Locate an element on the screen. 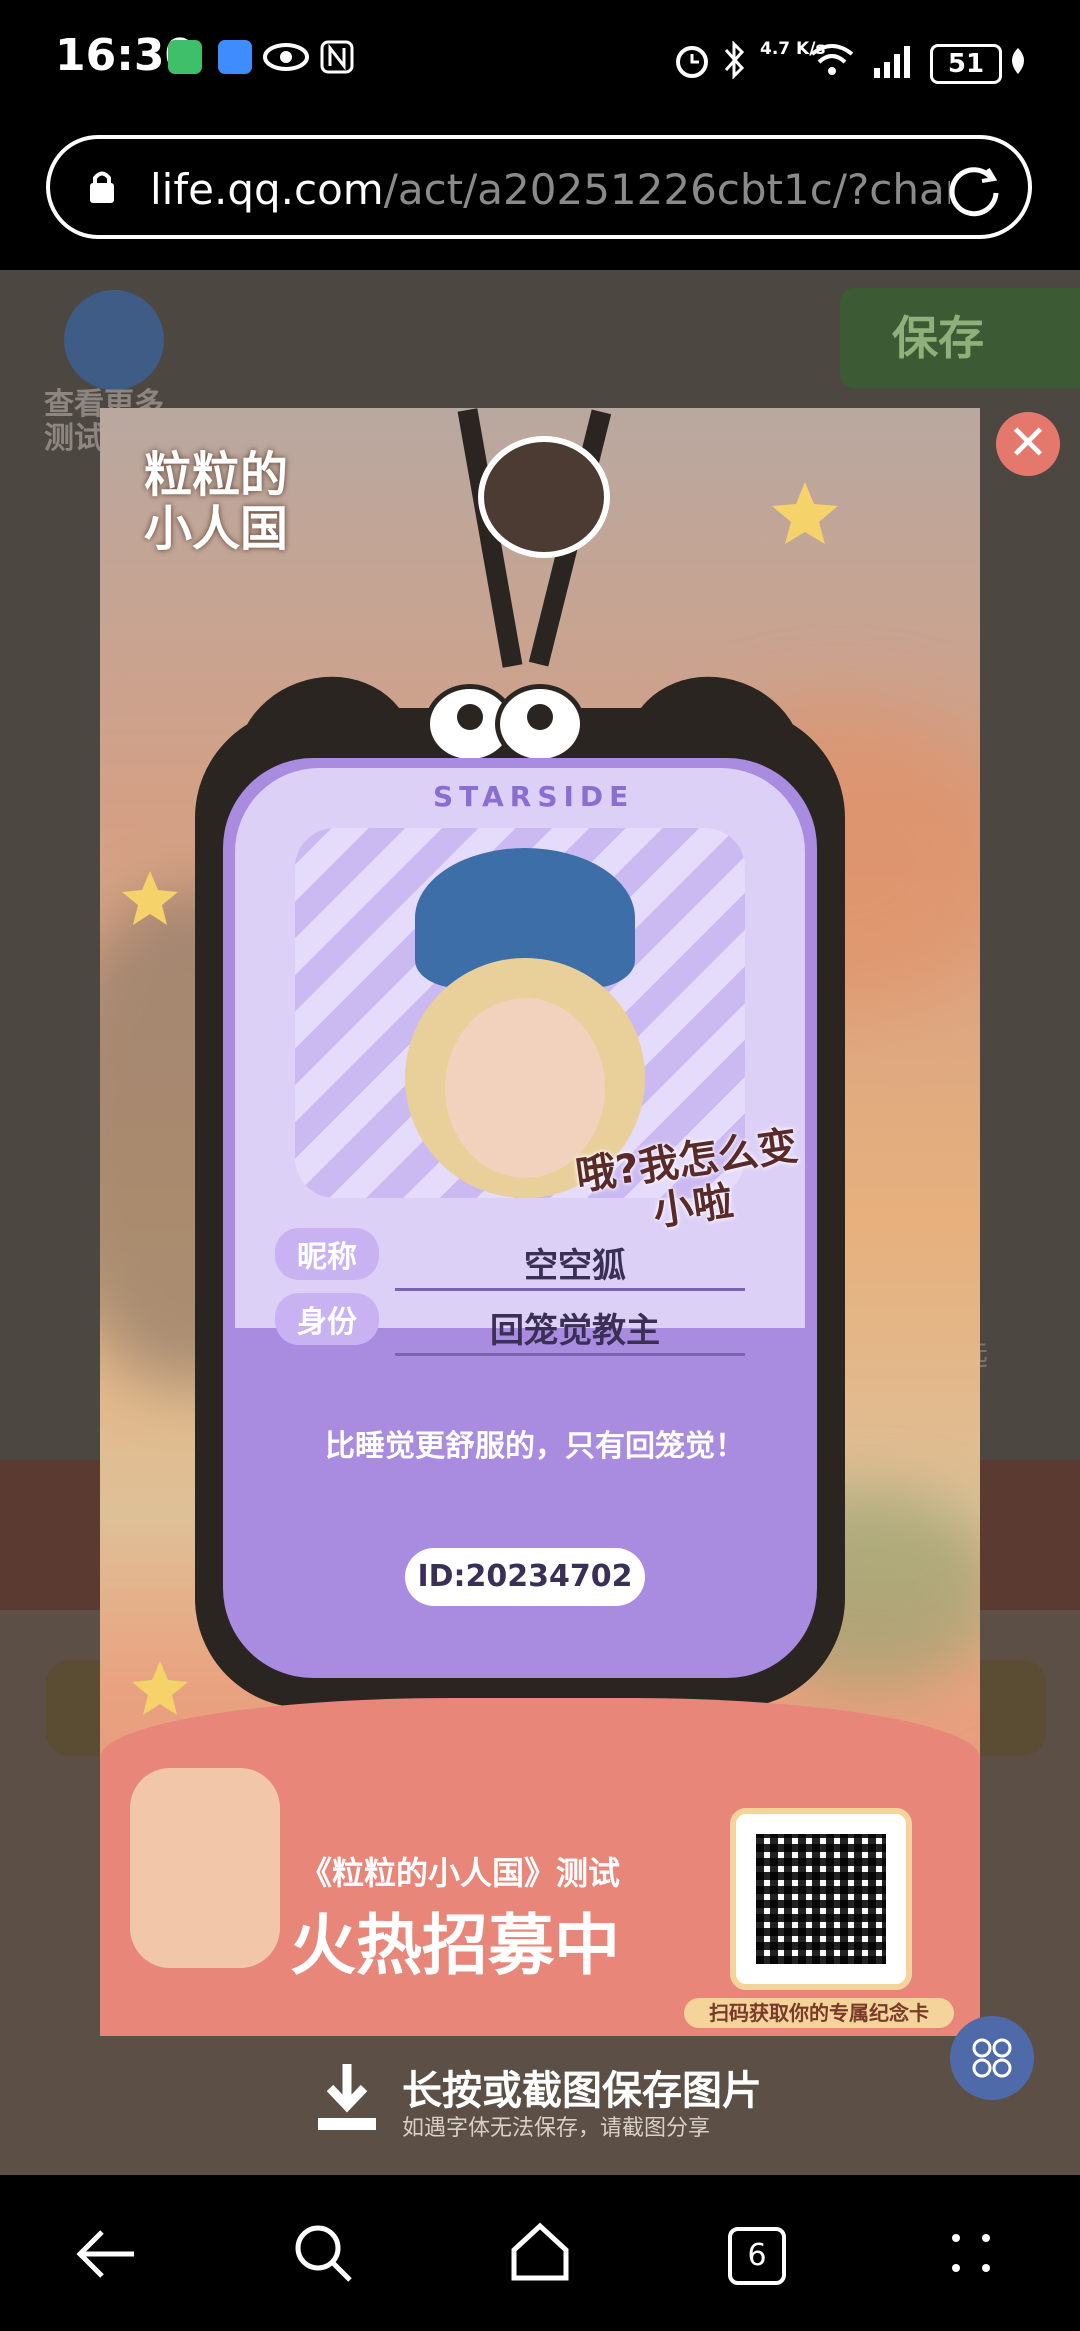 Image resolution: width=1080 pixels, height=2331 pixels. identity-label: 身份 is located at coordinates (327, 1319).